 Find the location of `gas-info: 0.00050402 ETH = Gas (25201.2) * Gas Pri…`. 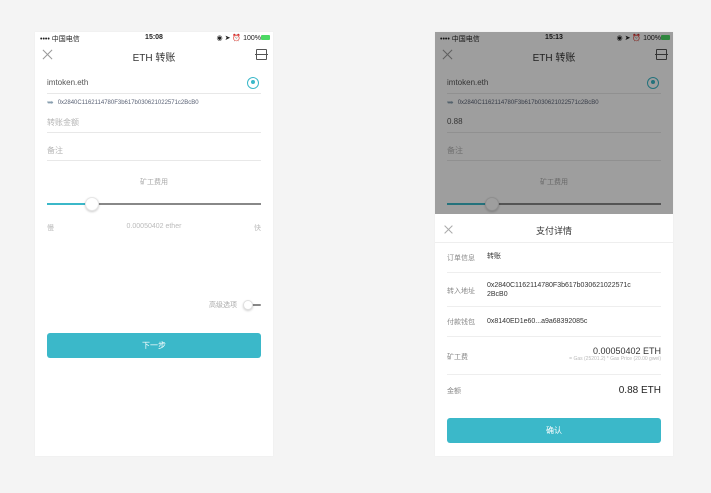

gas-info: 0.00050402 ETH = Gas (25201.2) * Gas Pri… is located at coordinates (615, 354).